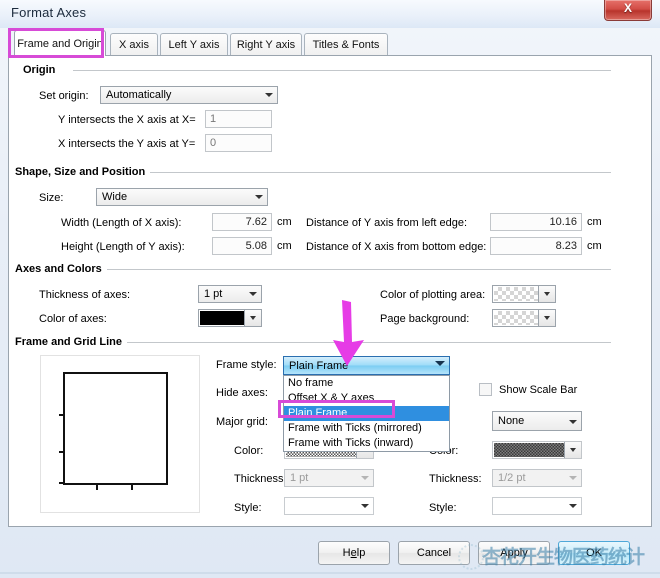  I want to click on tab-label: X axis, so click(134, 44).